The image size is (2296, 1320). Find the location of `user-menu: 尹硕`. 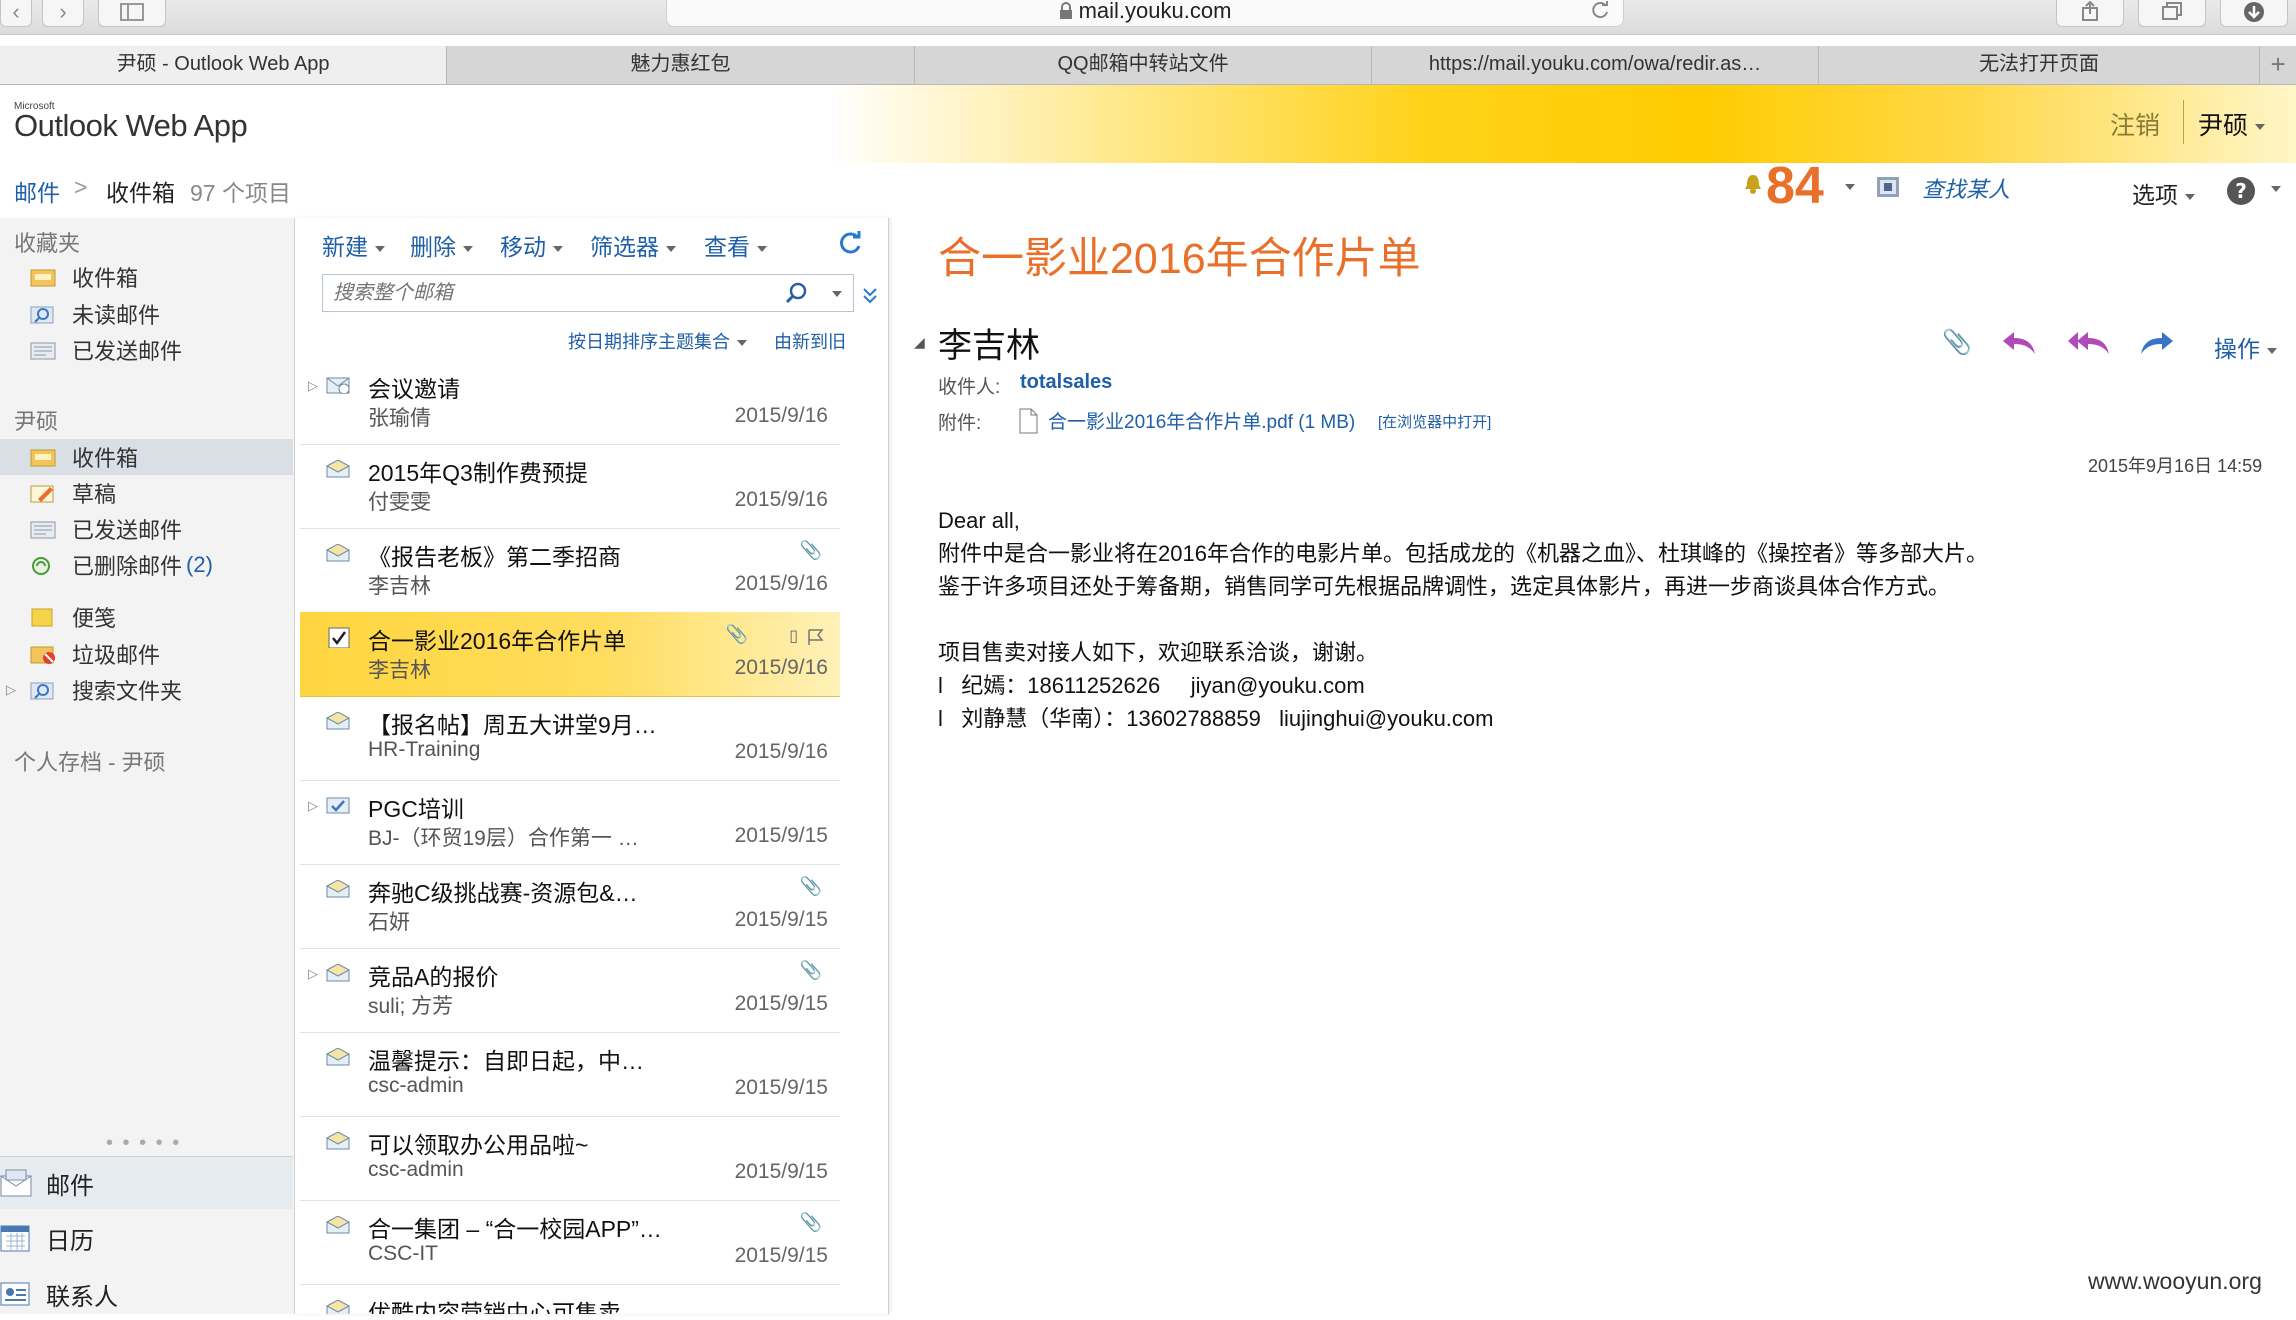

user-menu: 尹硕 is located at coordinates (2232, 124).